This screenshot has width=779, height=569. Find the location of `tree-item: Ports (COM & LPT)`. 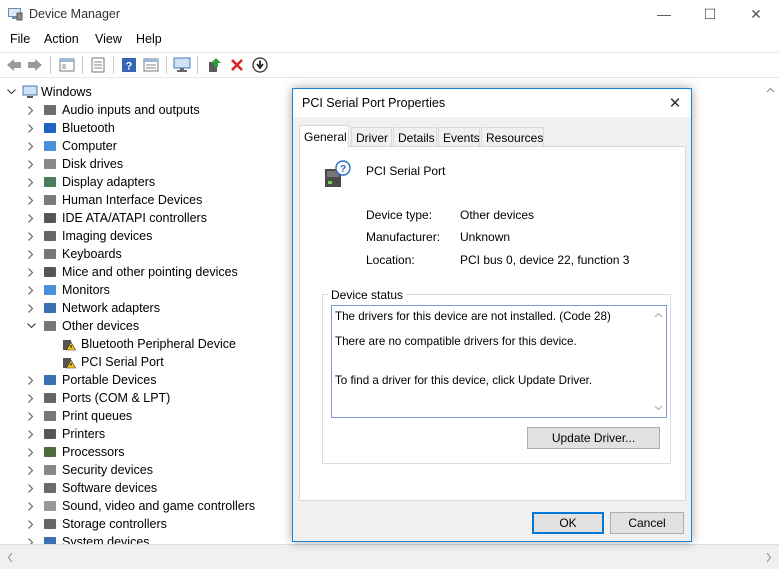

tree-item: Ports (COM & LPT) is located at coordinates (98, 398).